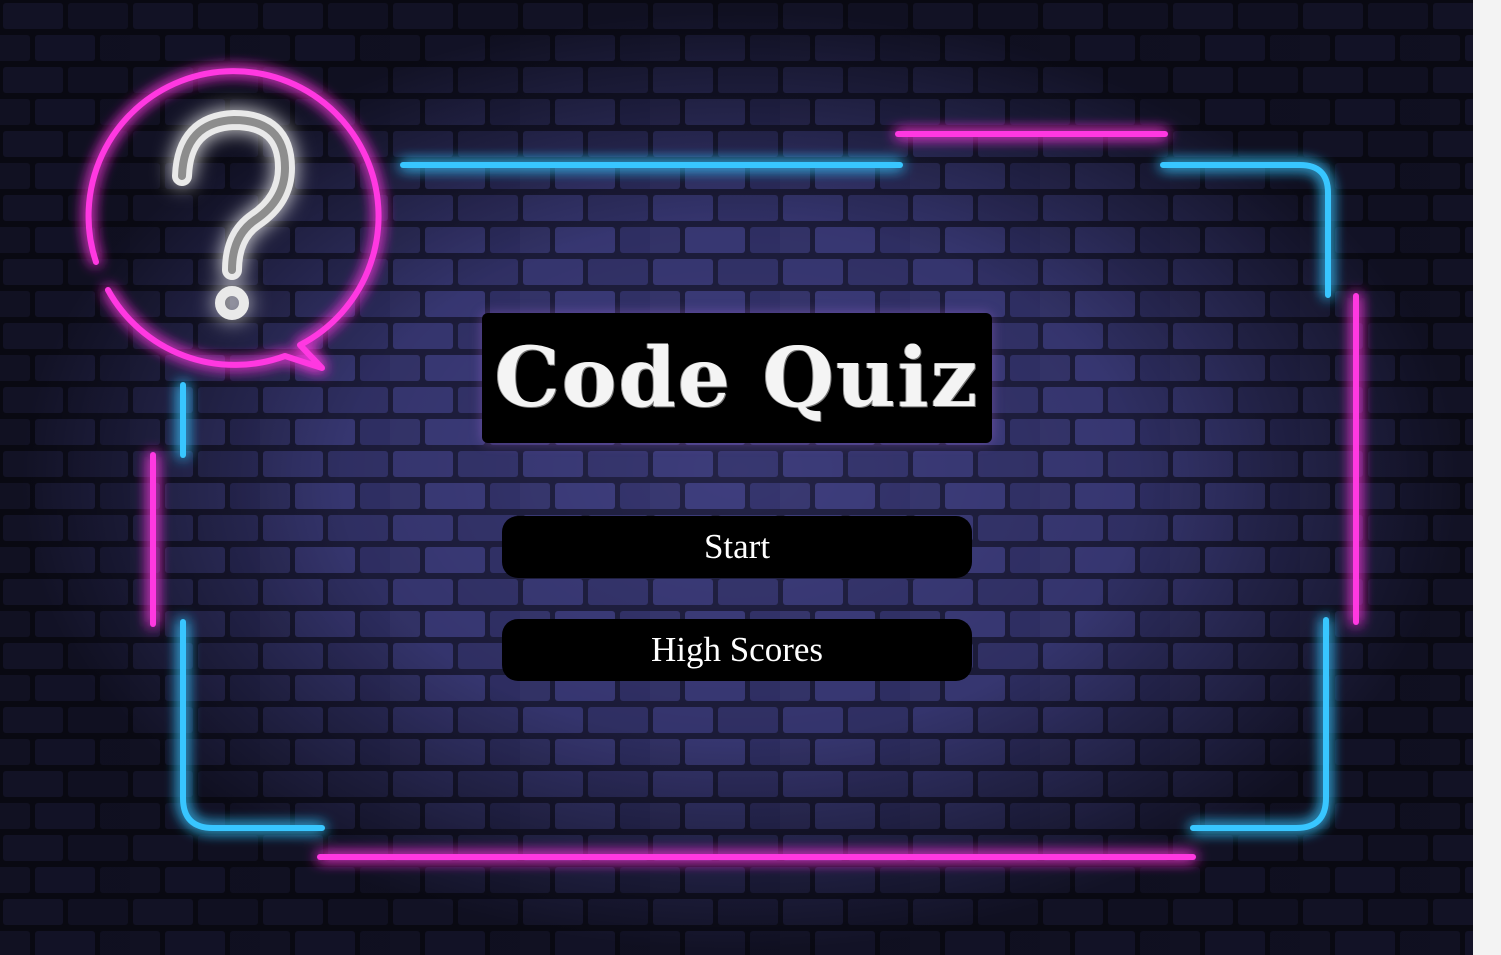 The height and width of the screenshot is (955, 1501). What do you see at coordinates (737, 547) in the screenshot?
I see `start-button: Start` at bounding box center [737, 547].